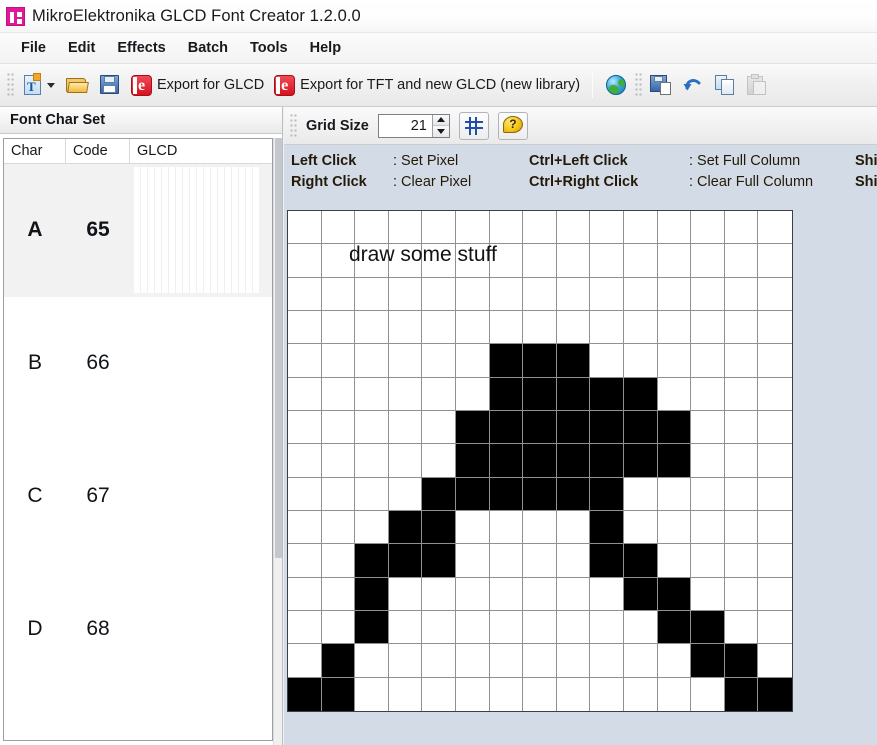 This screenshot has width=877, height=745. I want to click on help-button: ?, so click(512, 125).